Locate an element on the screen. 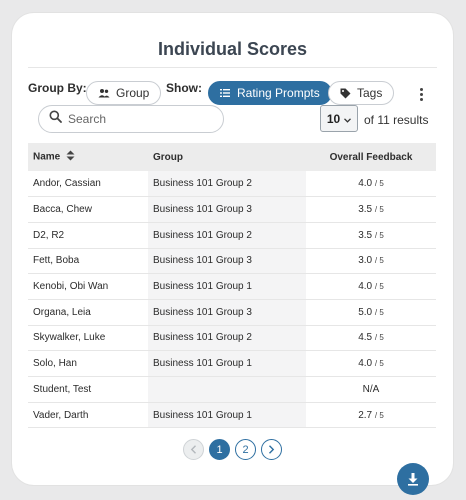 The image size is (466, 500). table-row: Solo, Han Business 101 Group 1 4.0 / 5 is located at coordinates (232, 363).